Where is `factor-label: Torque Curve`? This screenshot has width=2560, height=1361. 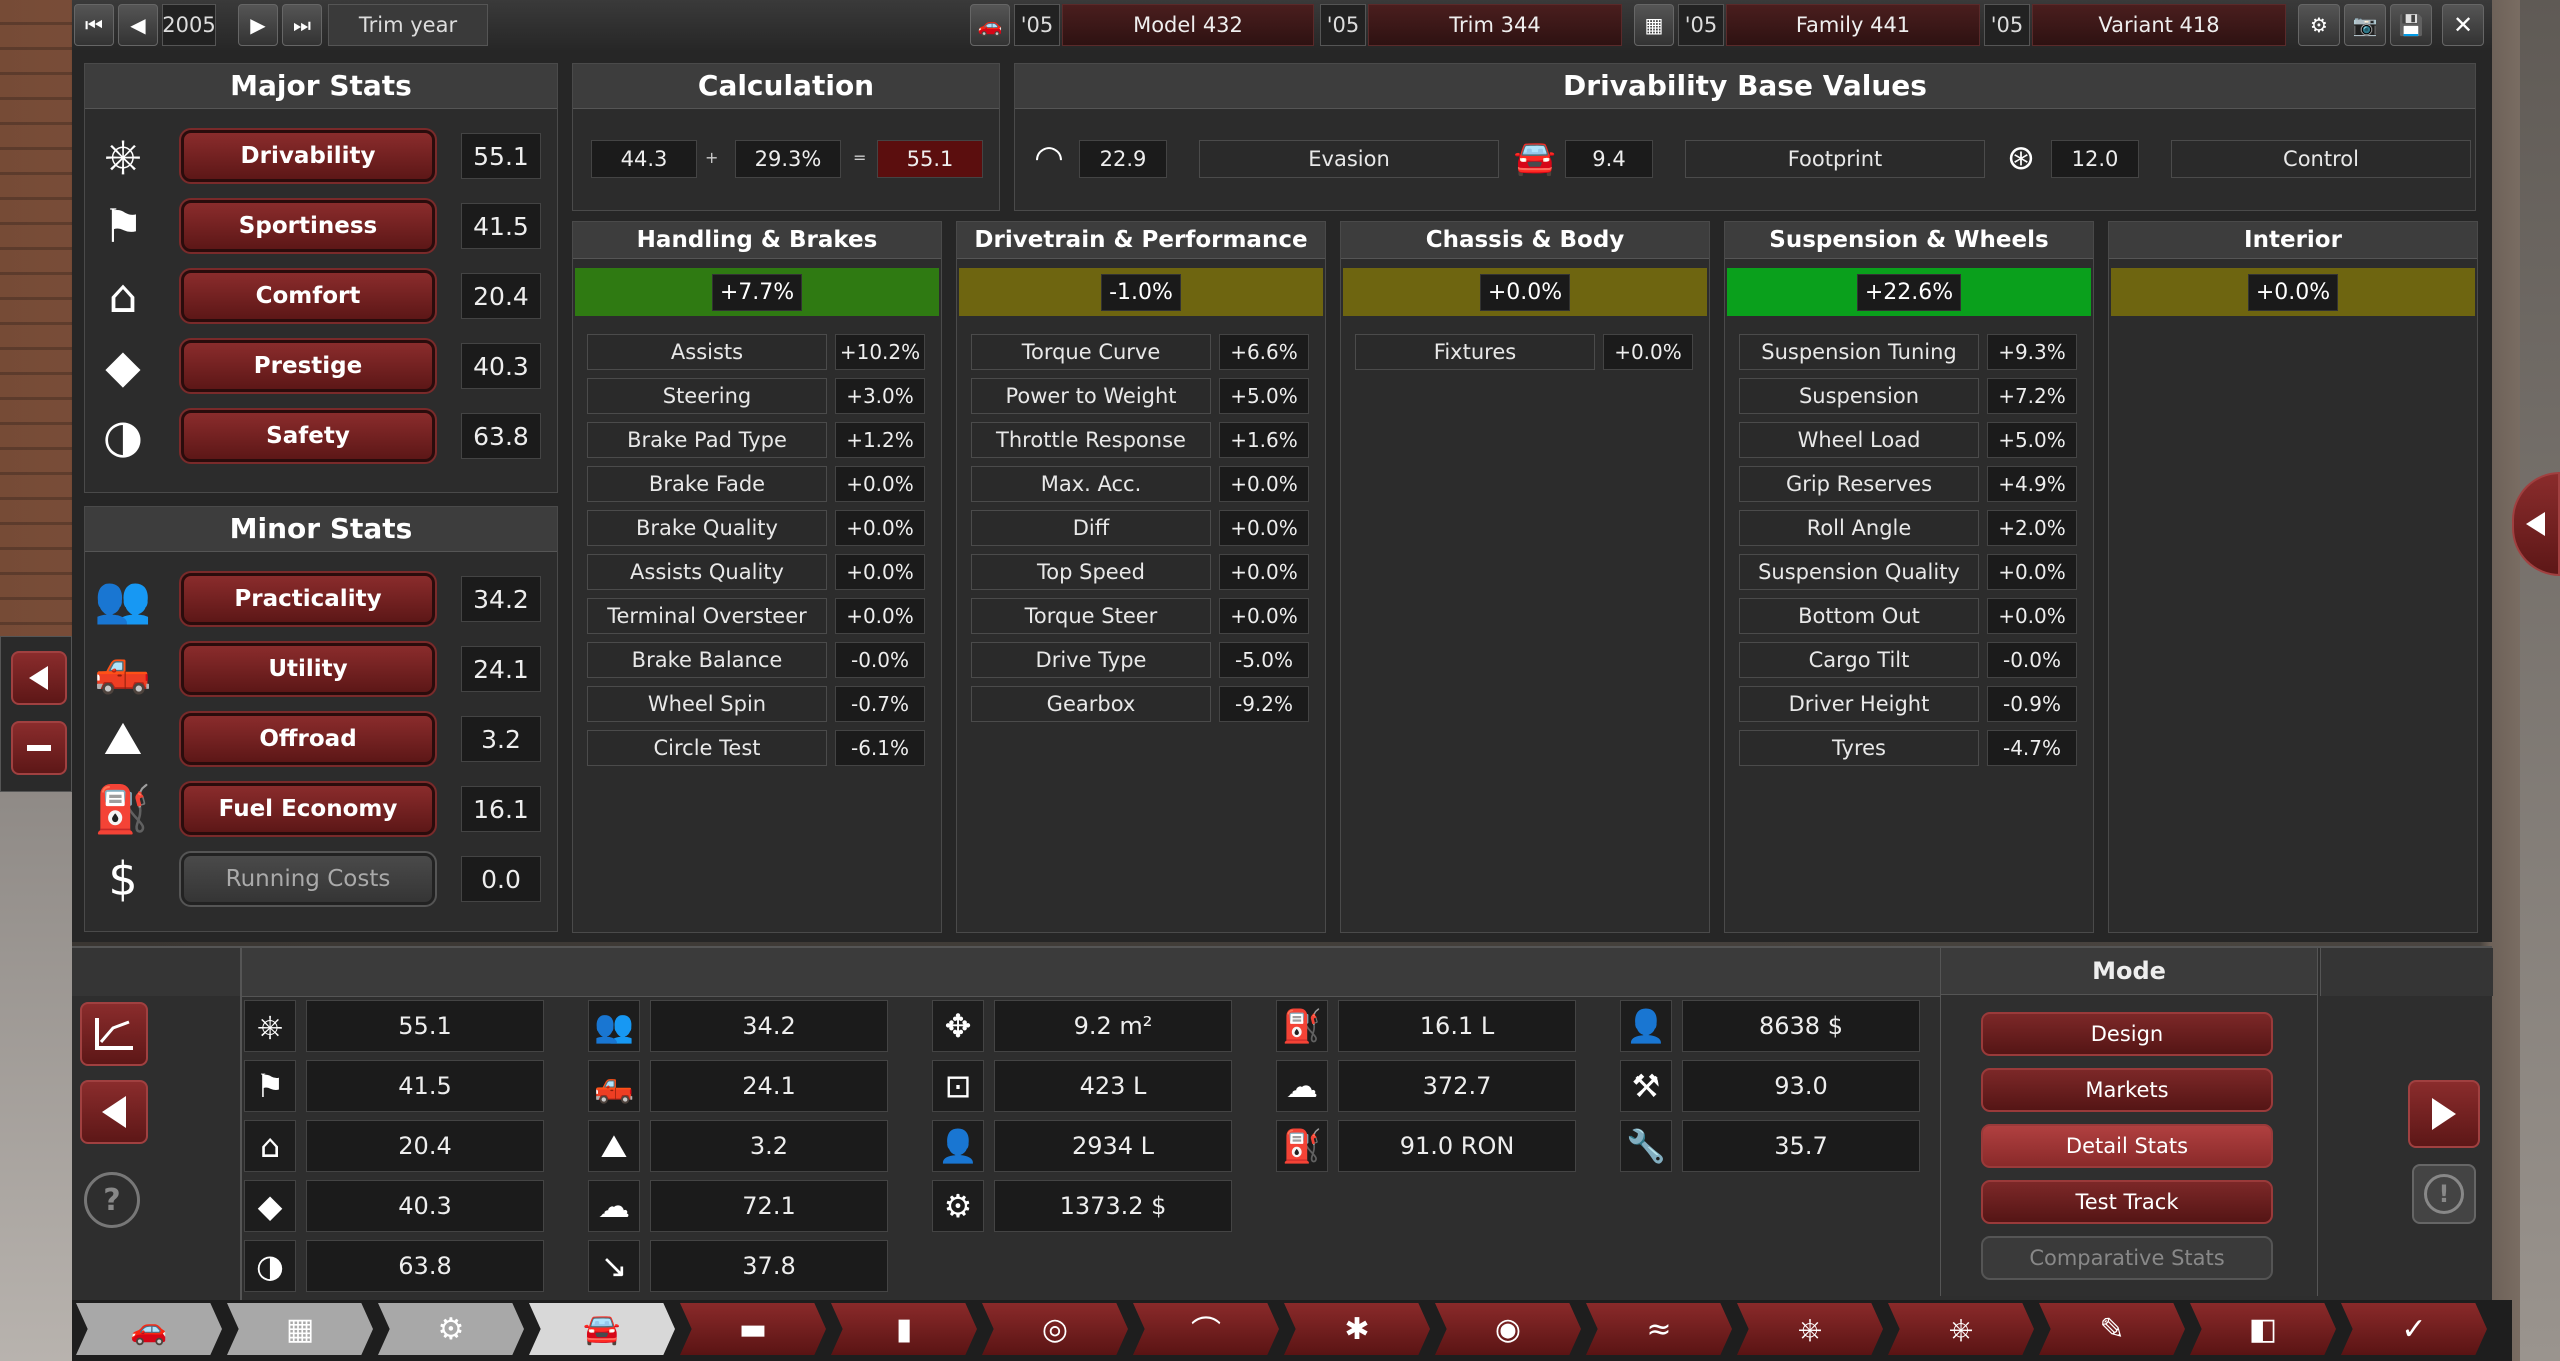 factor-label: Torque Curve is located at coordinates (1091, 352).